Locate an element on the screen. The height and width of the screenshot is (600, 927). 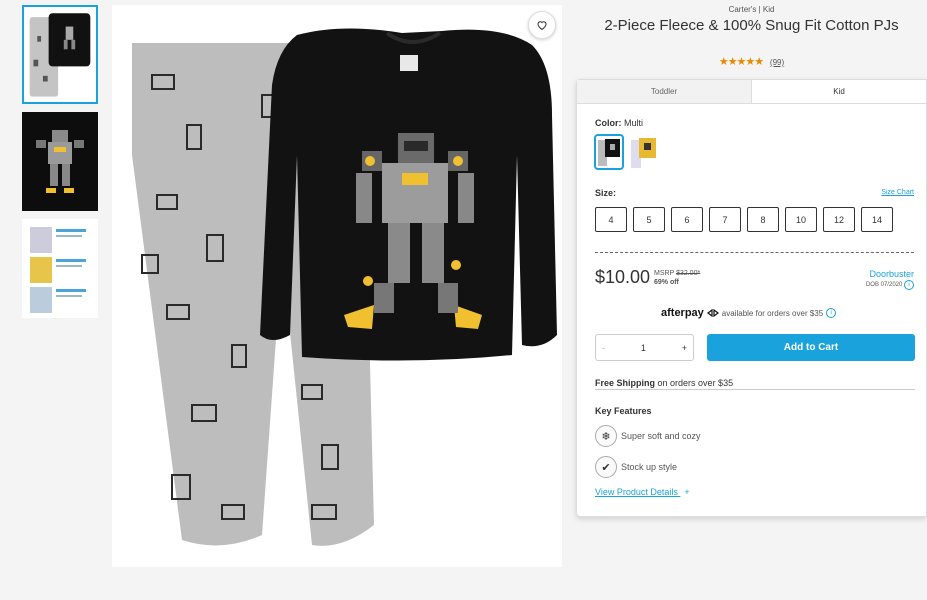
info-icon: i is located at coordinates (909, 285).